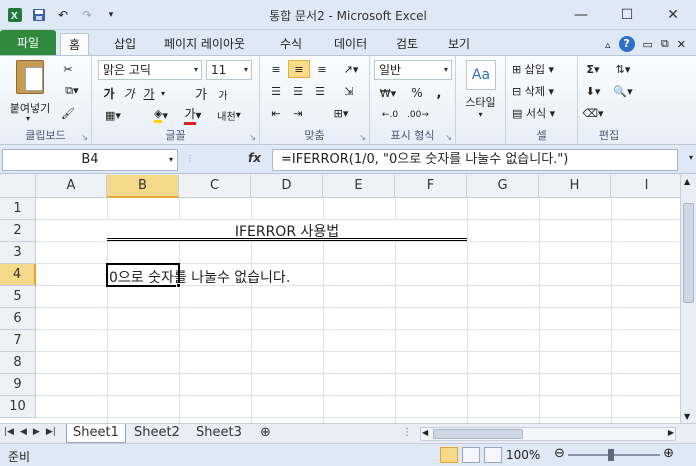  Describe the element at coordinates (322, 69) in the screenshot. I see `align-bottom-icon: ≡` at that location.